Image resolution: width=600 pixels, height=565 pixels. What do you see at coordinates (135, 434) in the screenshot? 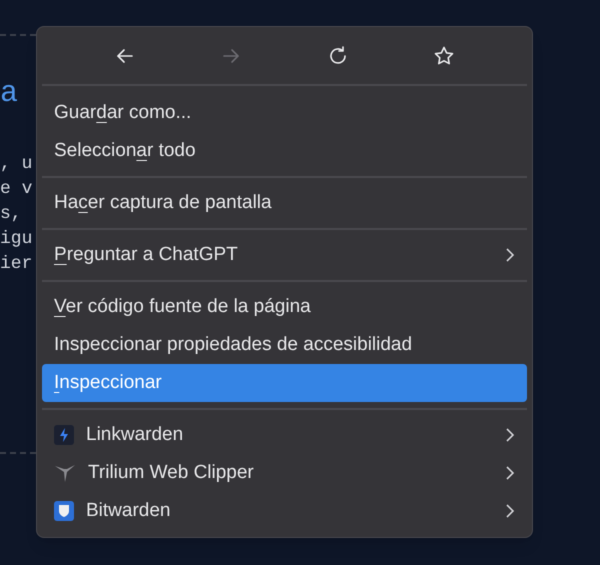
I see `item-label: Linkwarden` at bounding box center [135, 434].